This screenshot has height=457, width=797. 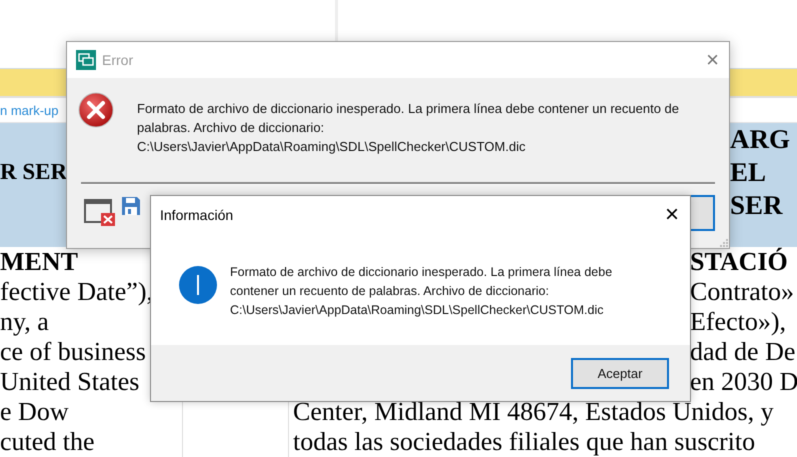 I want to click on document-text: Efecto»),, so click(x=738, y=322).